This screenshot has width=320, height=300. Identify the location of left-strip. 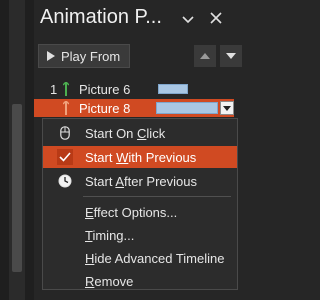
(17, 150).